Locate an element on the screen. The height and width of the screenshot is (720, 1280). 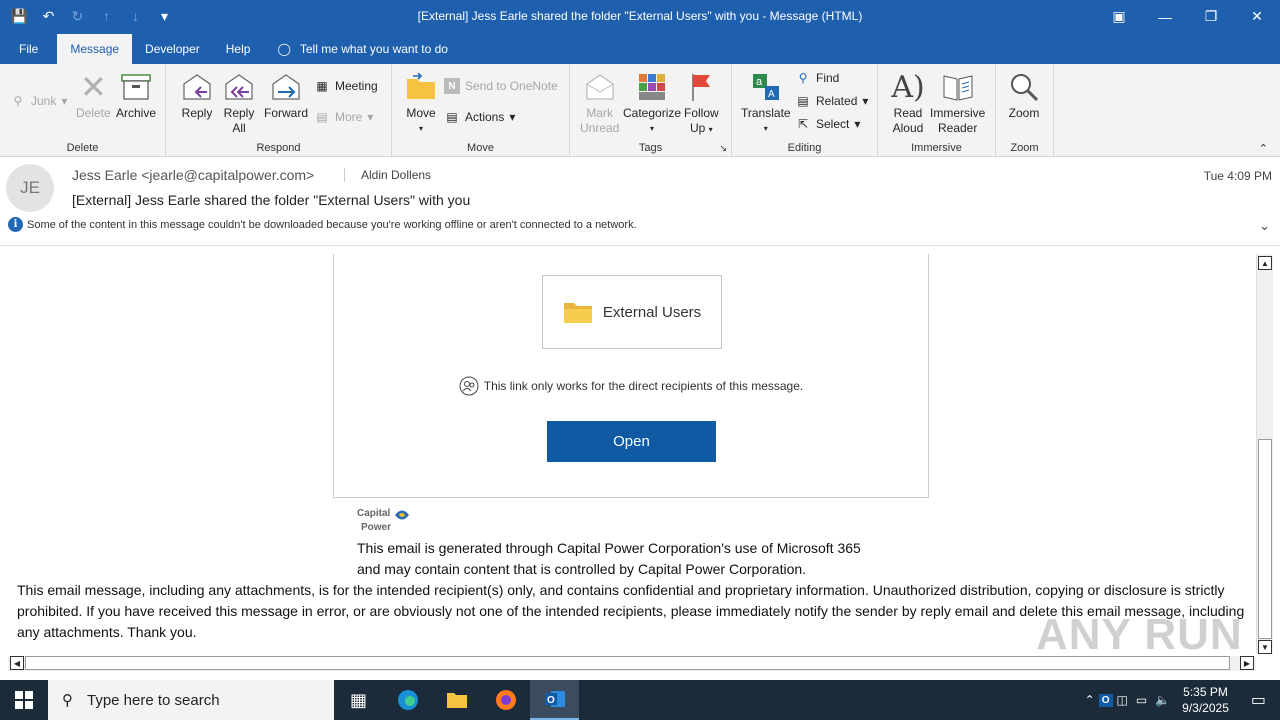
delete-icon: ✕ is located at coordinates (93, 86).